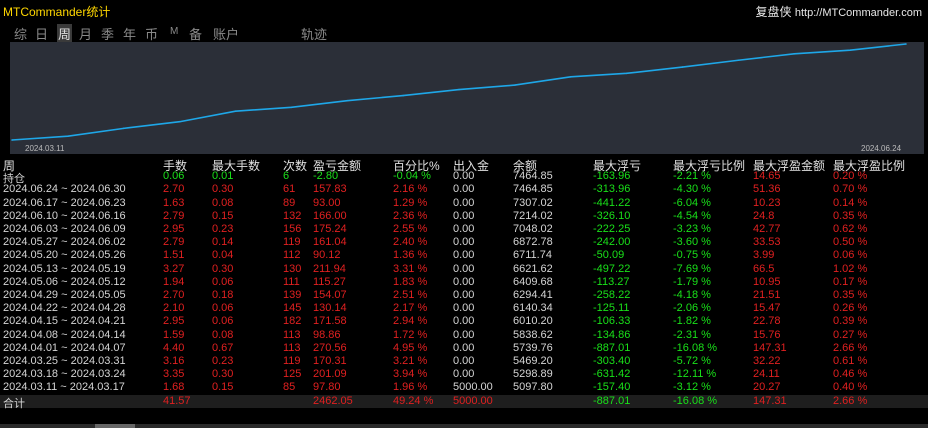 This screenshot has height=428, width=928. I want to click on tab-1: 日, so click(41, 33).